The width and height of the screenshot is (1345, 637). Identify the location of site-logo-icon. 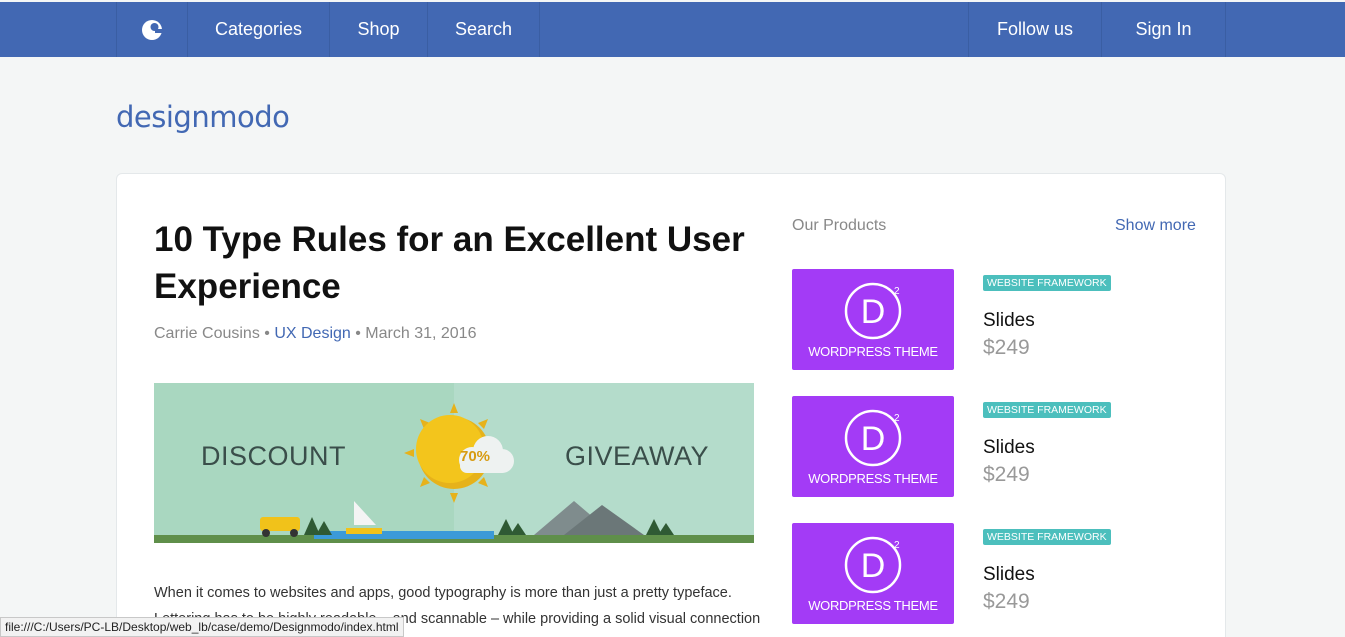
(152, 29).